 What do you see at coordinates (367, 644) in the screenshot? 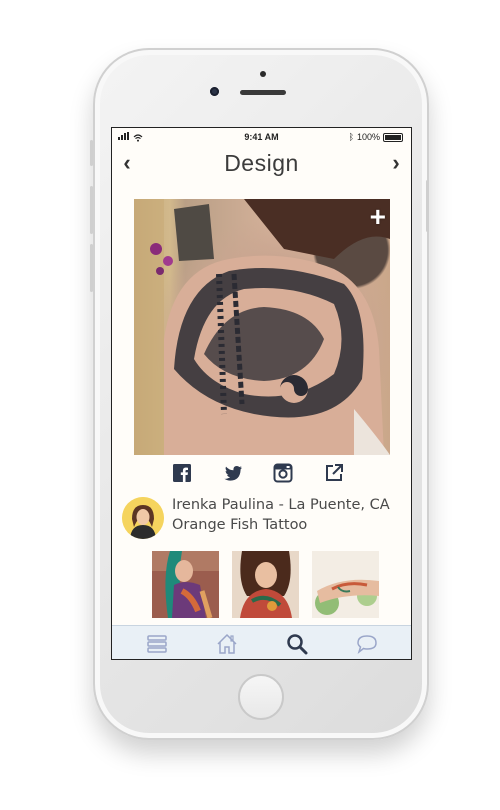
I see `chat-icon` at bounding box center [367, 644].